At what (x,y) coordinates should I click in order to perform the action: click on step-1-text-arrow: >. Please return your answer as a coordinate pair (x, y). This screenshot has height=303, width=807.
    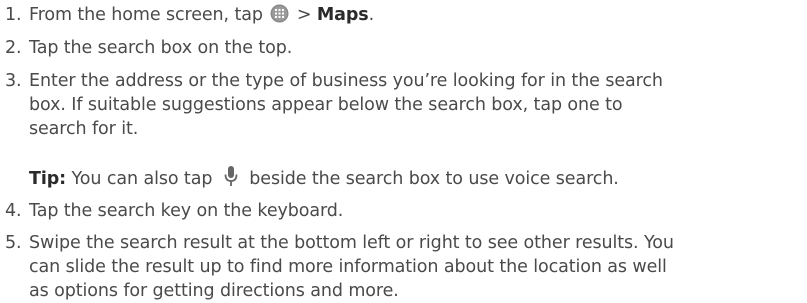
    Looking at the image, I should click on (306, 15).